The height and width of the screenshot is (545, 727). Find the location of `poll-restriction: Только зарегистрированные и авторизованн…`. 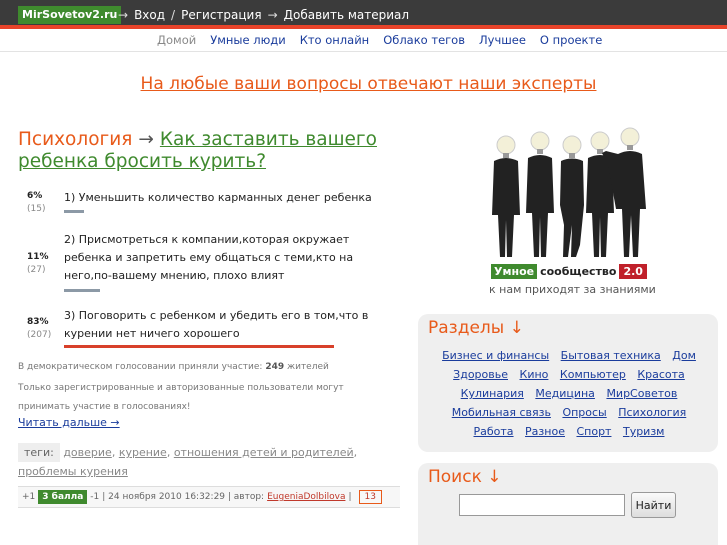

poll-restriction: Только зарегистрированные и авторизованн… is located at coordinates (181, 397).